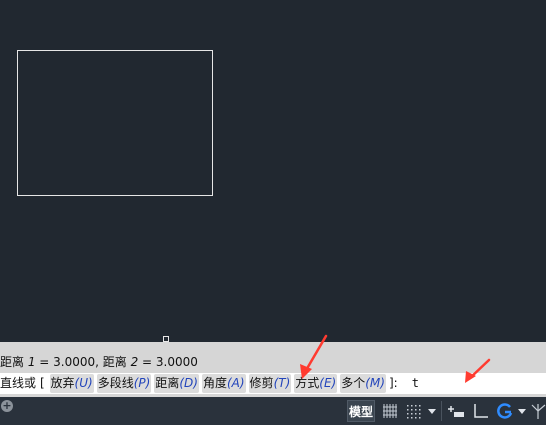 The width and height of the screenshot is (546, 425). I want to click on ortho-icon, so click(481, 411).